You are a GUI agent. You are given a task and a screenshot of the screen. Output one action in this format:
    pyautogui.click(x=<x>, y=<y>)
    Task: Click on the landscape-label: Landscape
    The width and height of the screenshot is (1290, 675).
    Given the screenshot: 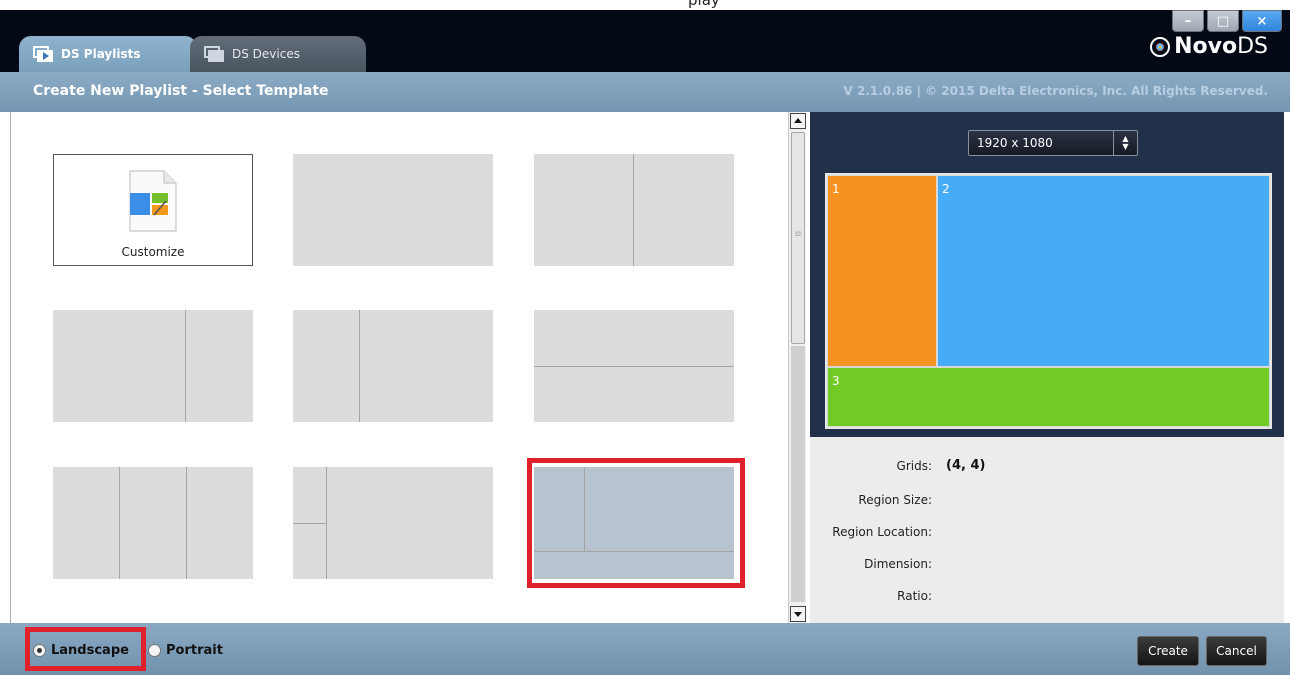 What is the action you would take?
    pyautogui.click(x=90, y=650)
    